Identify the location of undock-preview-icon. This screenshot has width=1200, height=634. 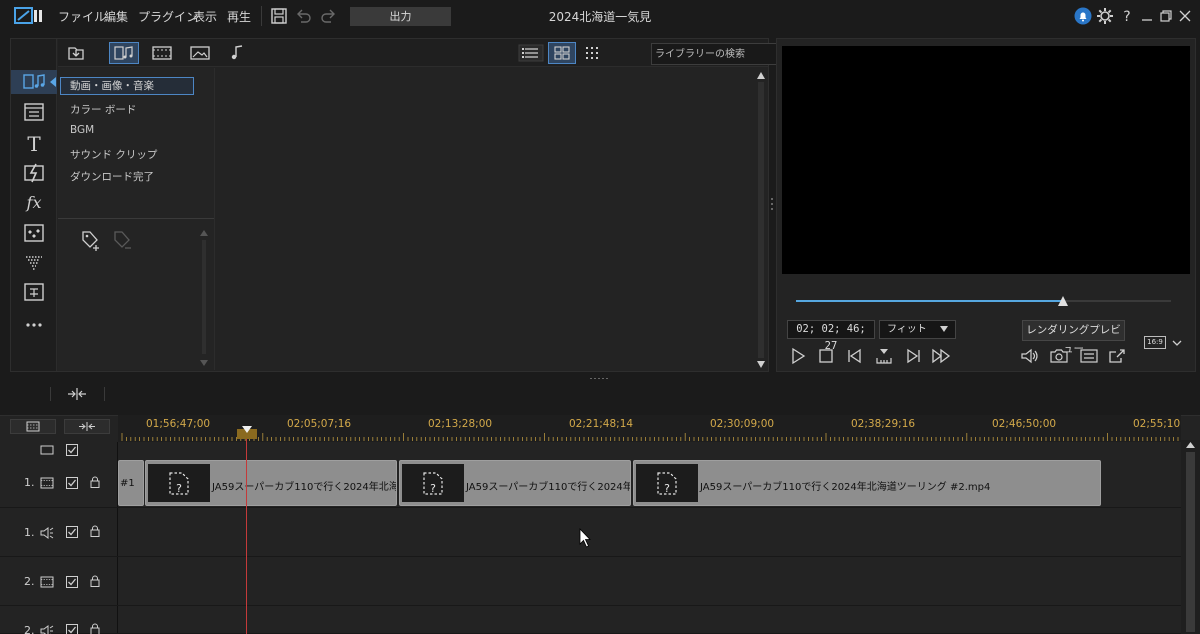
(1117, 356).